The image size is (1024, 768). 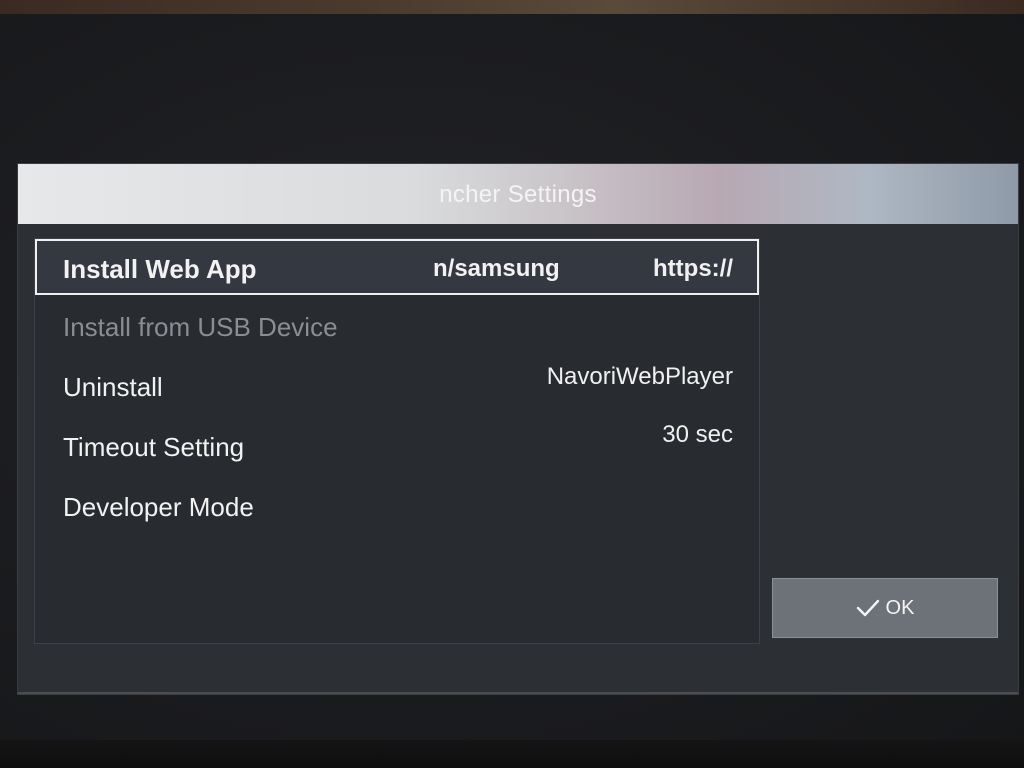 What do you see at coordinates (496, 268) in the screenshot?
I see `web-app-url-fragment: n/samsung` at bounding box center [496, 268].